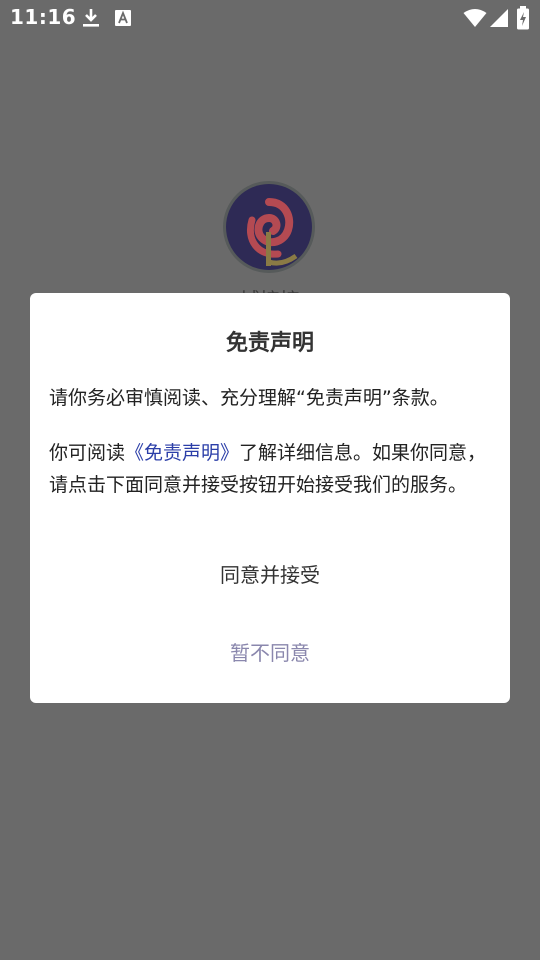  What do you see at coordinates (269, 343) in the screenshot?
I see `dialog-title: 免责声明` at bounding box center [269, 343].